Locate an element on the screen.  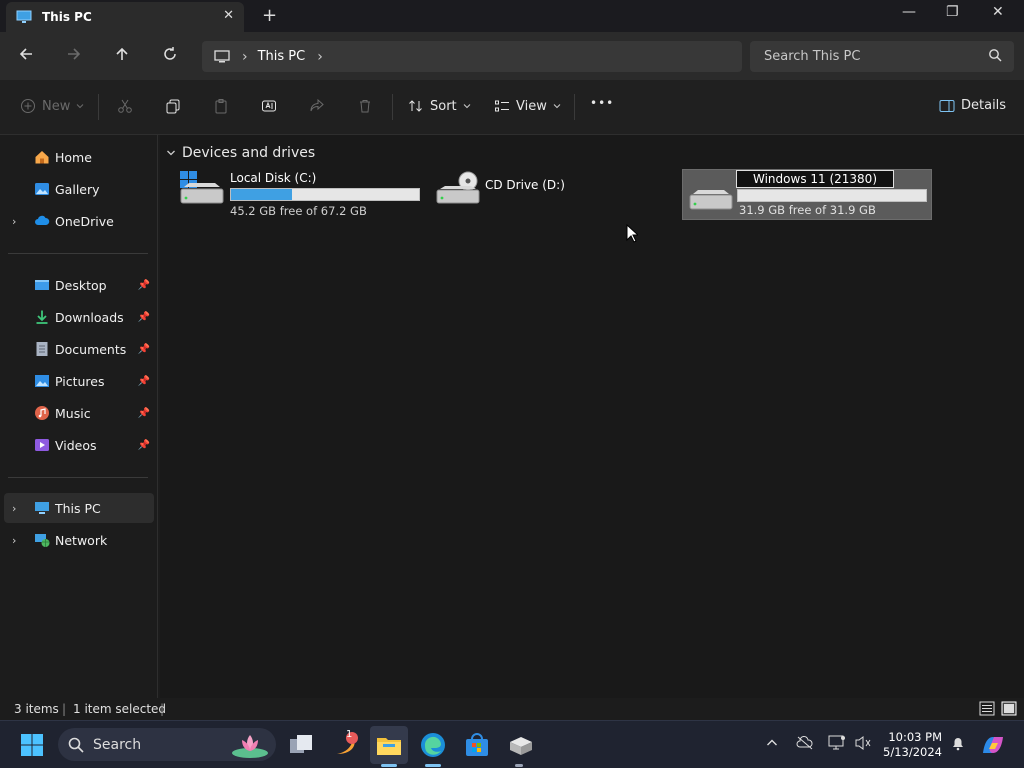
clock-date: 5/13/2024 is located at coordinates (912, 752).